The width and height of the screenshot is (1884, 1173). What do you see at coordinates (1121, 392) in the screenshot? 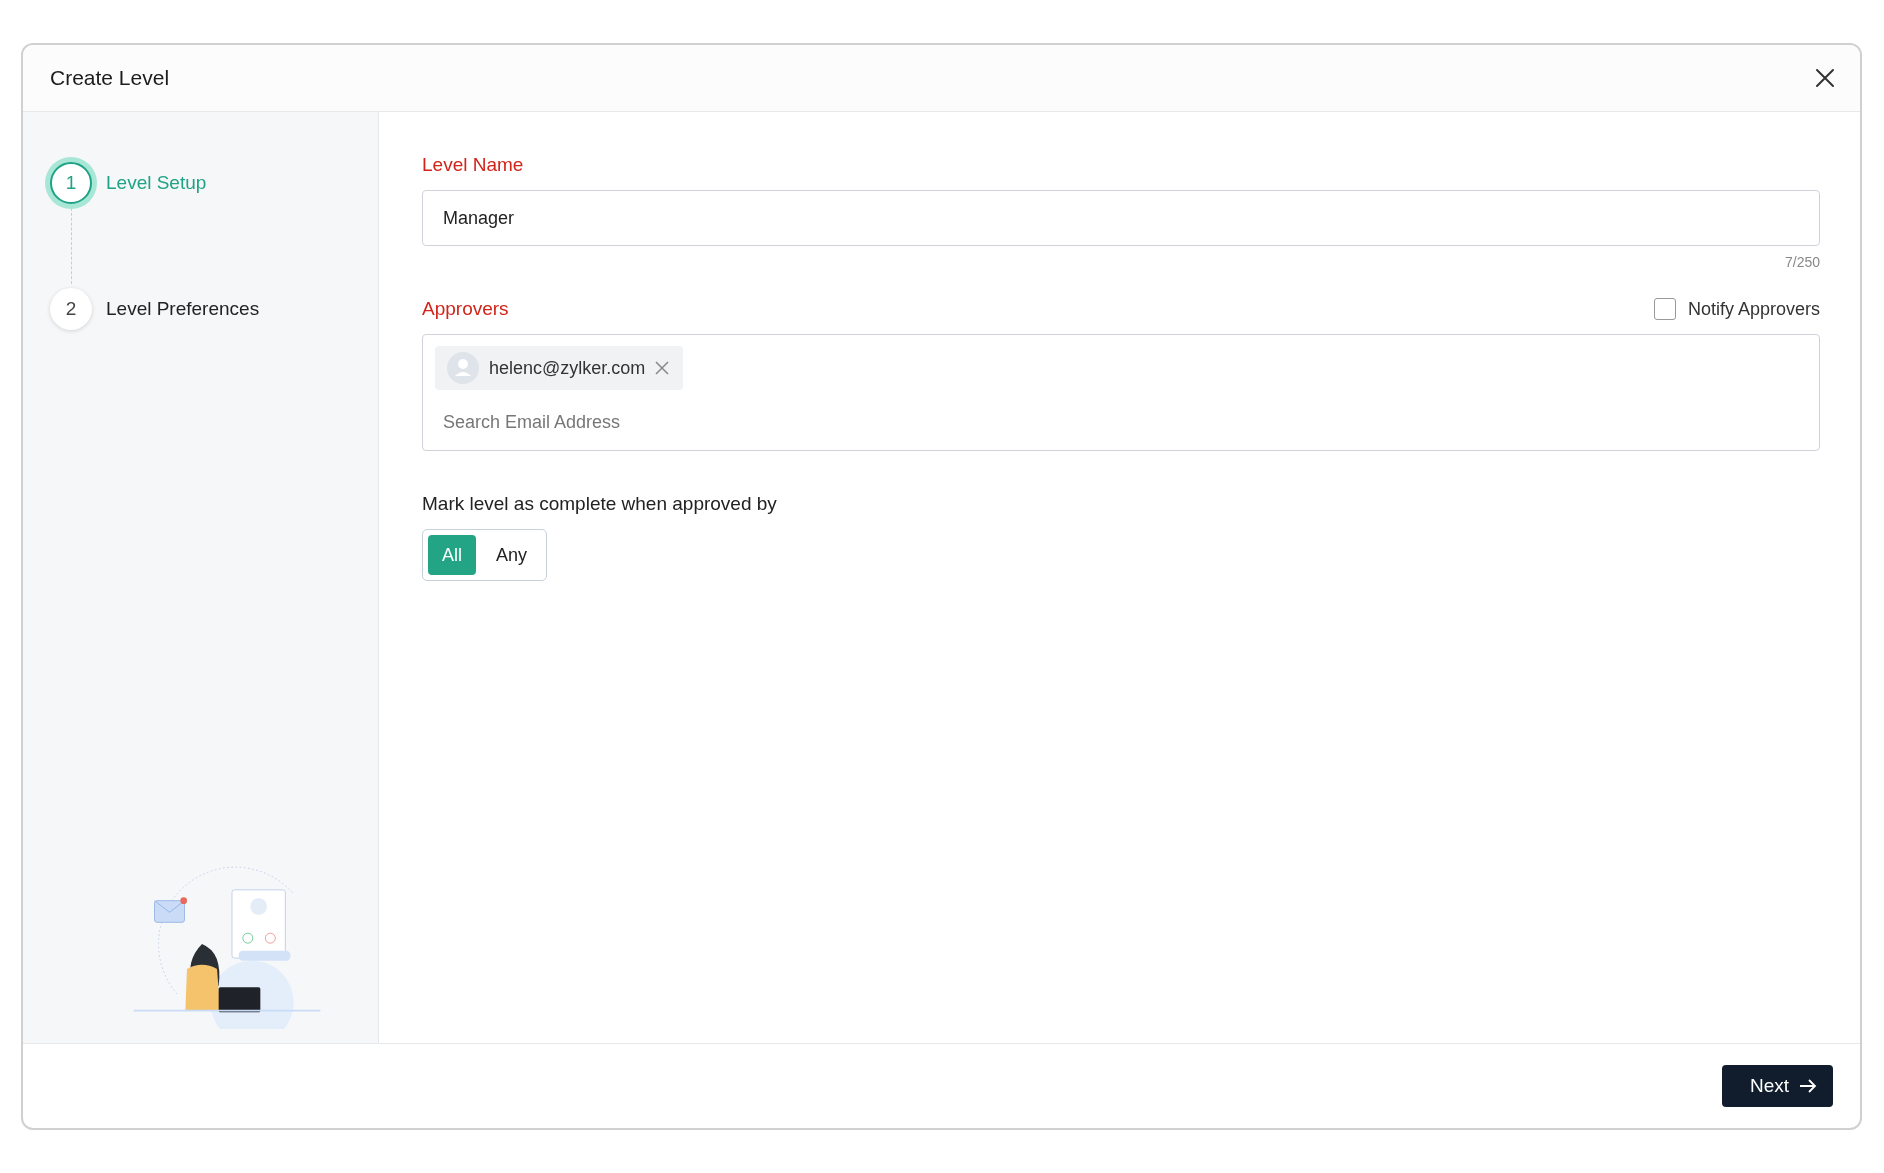
I see `approvers-field: helenc@zylker.com Search Email Address` at bounding box center [1121, 392].